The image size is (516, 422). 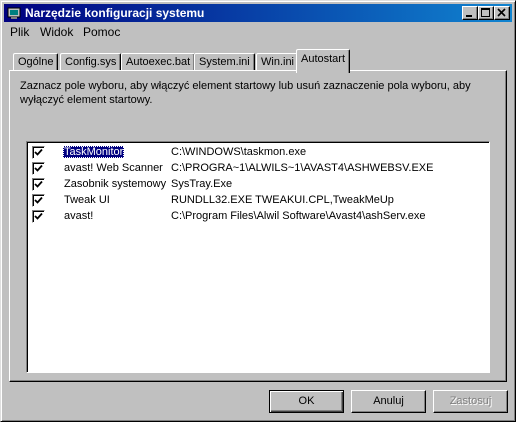 I want to click on item-command: C:\PROGRA~1\ALWILS~1\AVAST4\ASHWEBSV.EXE, so click(x=302, y=168).